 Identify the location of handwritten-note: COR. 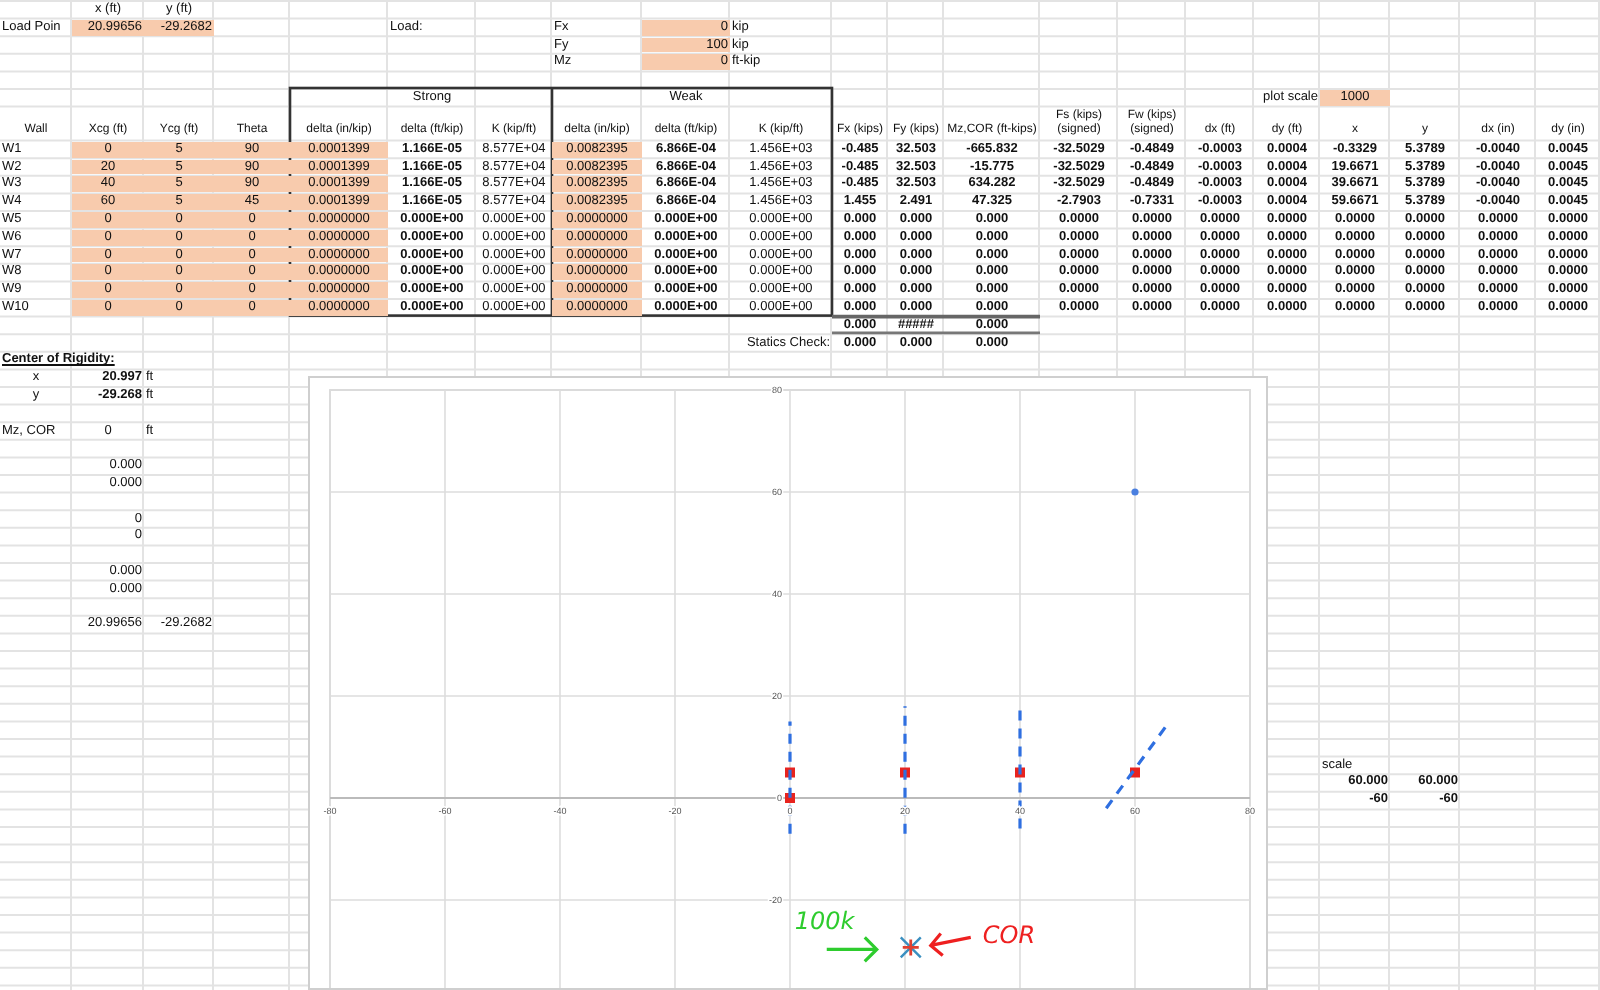
(1009, 935).